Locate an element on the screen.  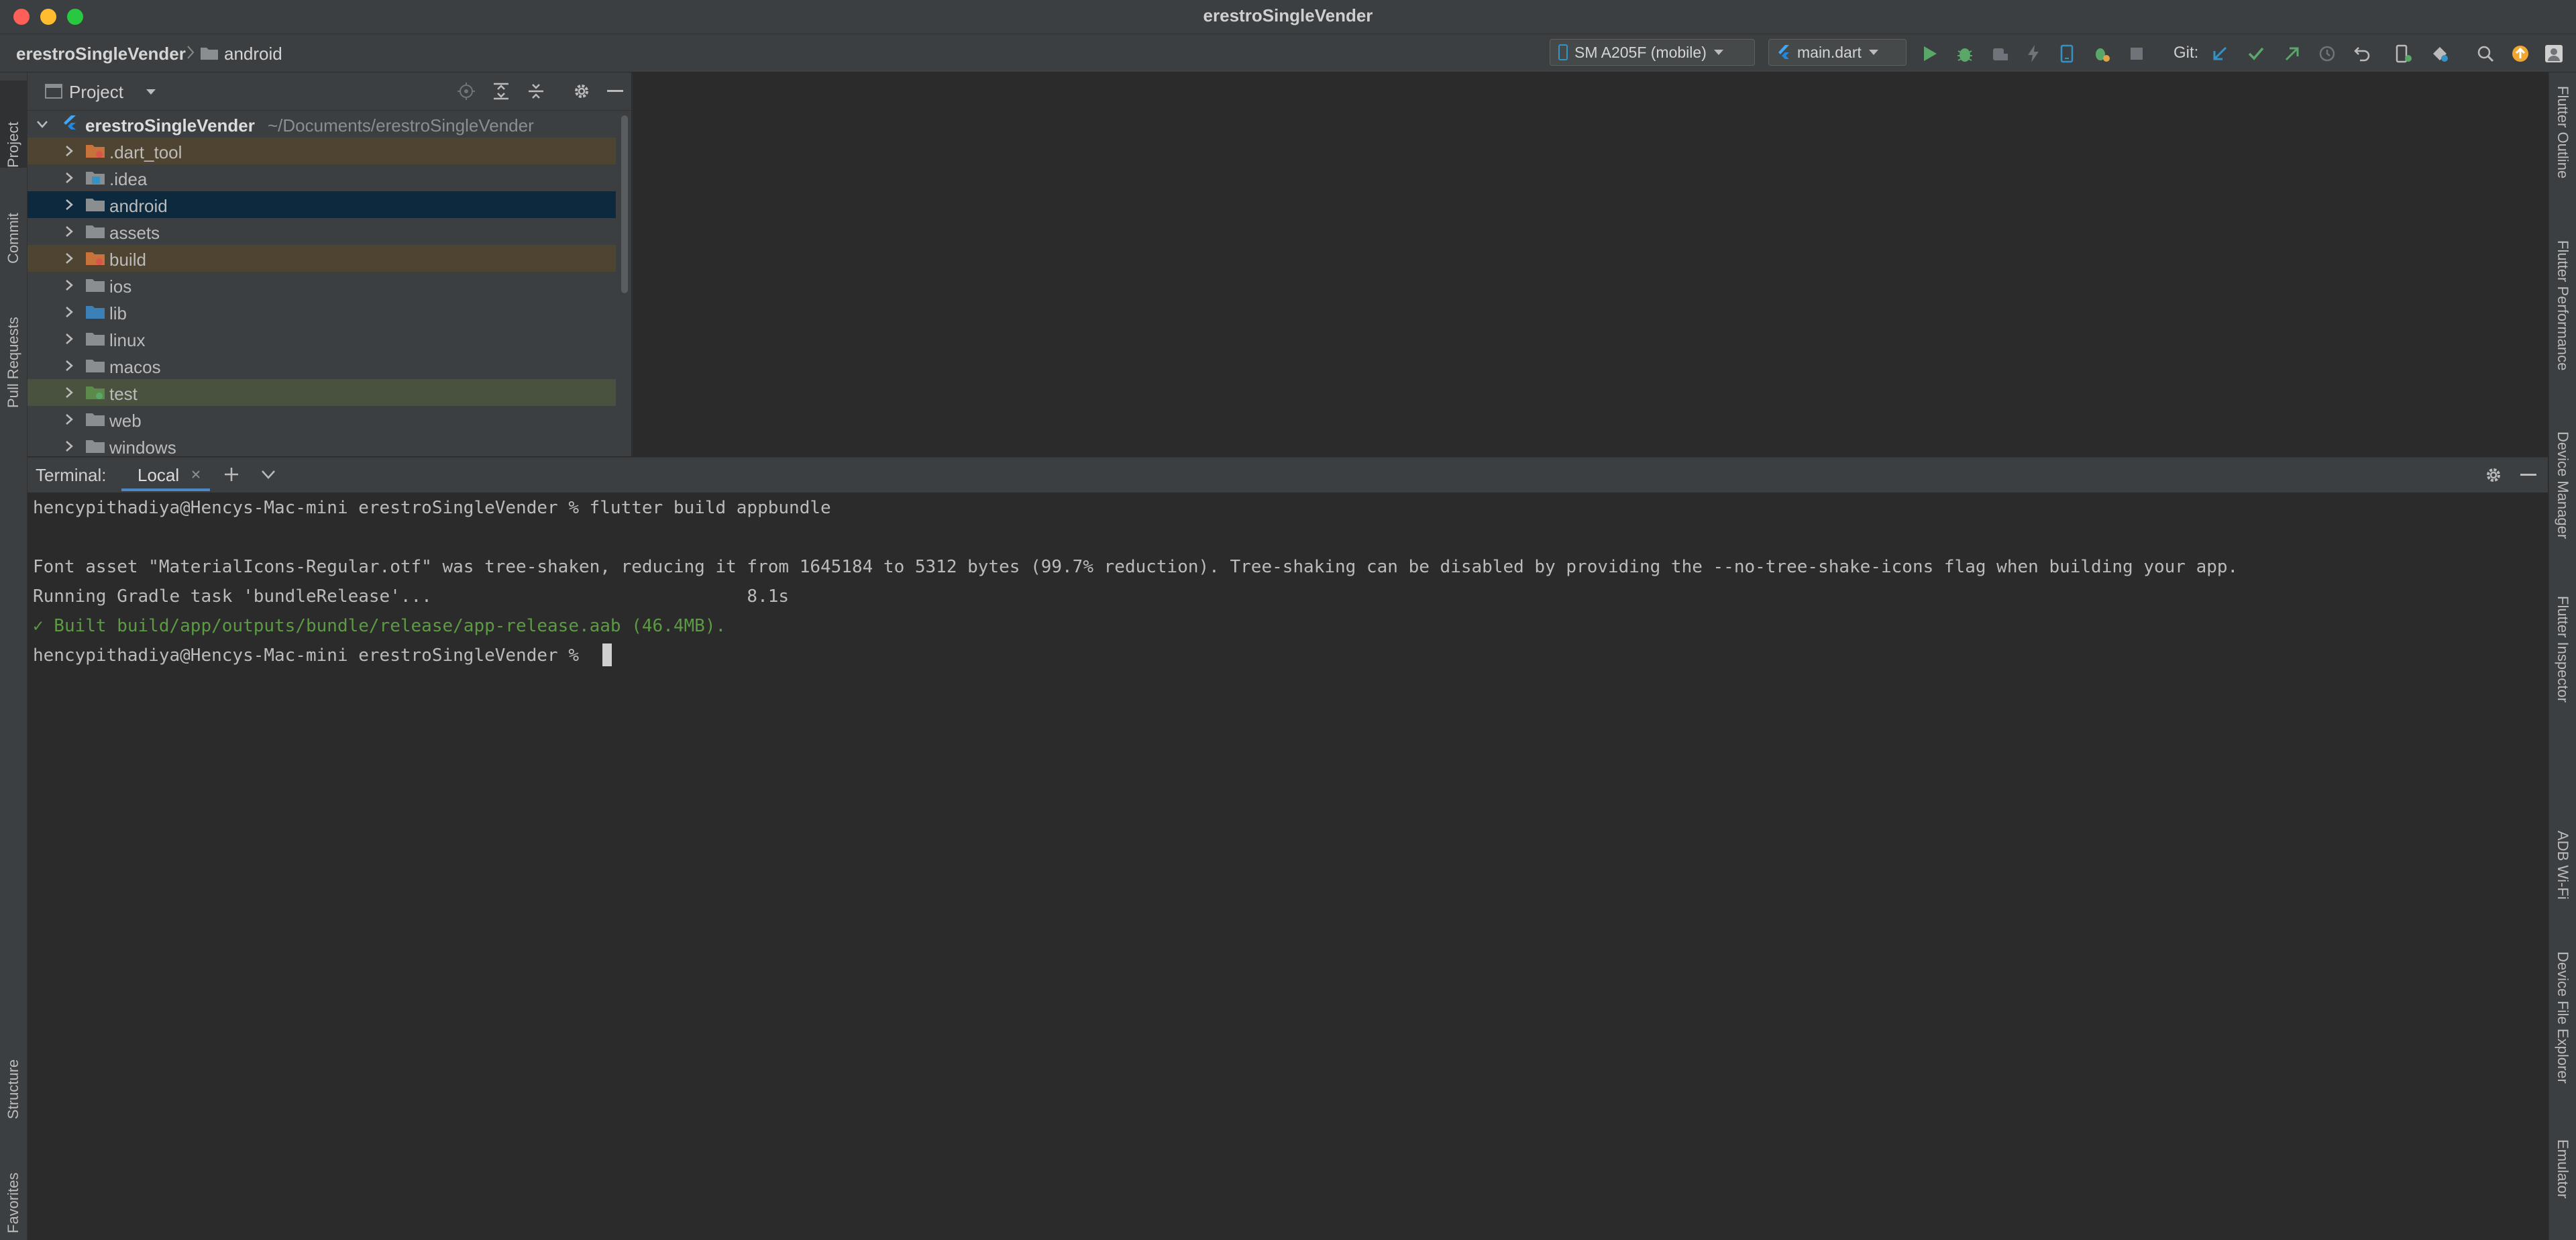
tool-tab-label: Flutter Outline is located at coordinates (2563, 132).